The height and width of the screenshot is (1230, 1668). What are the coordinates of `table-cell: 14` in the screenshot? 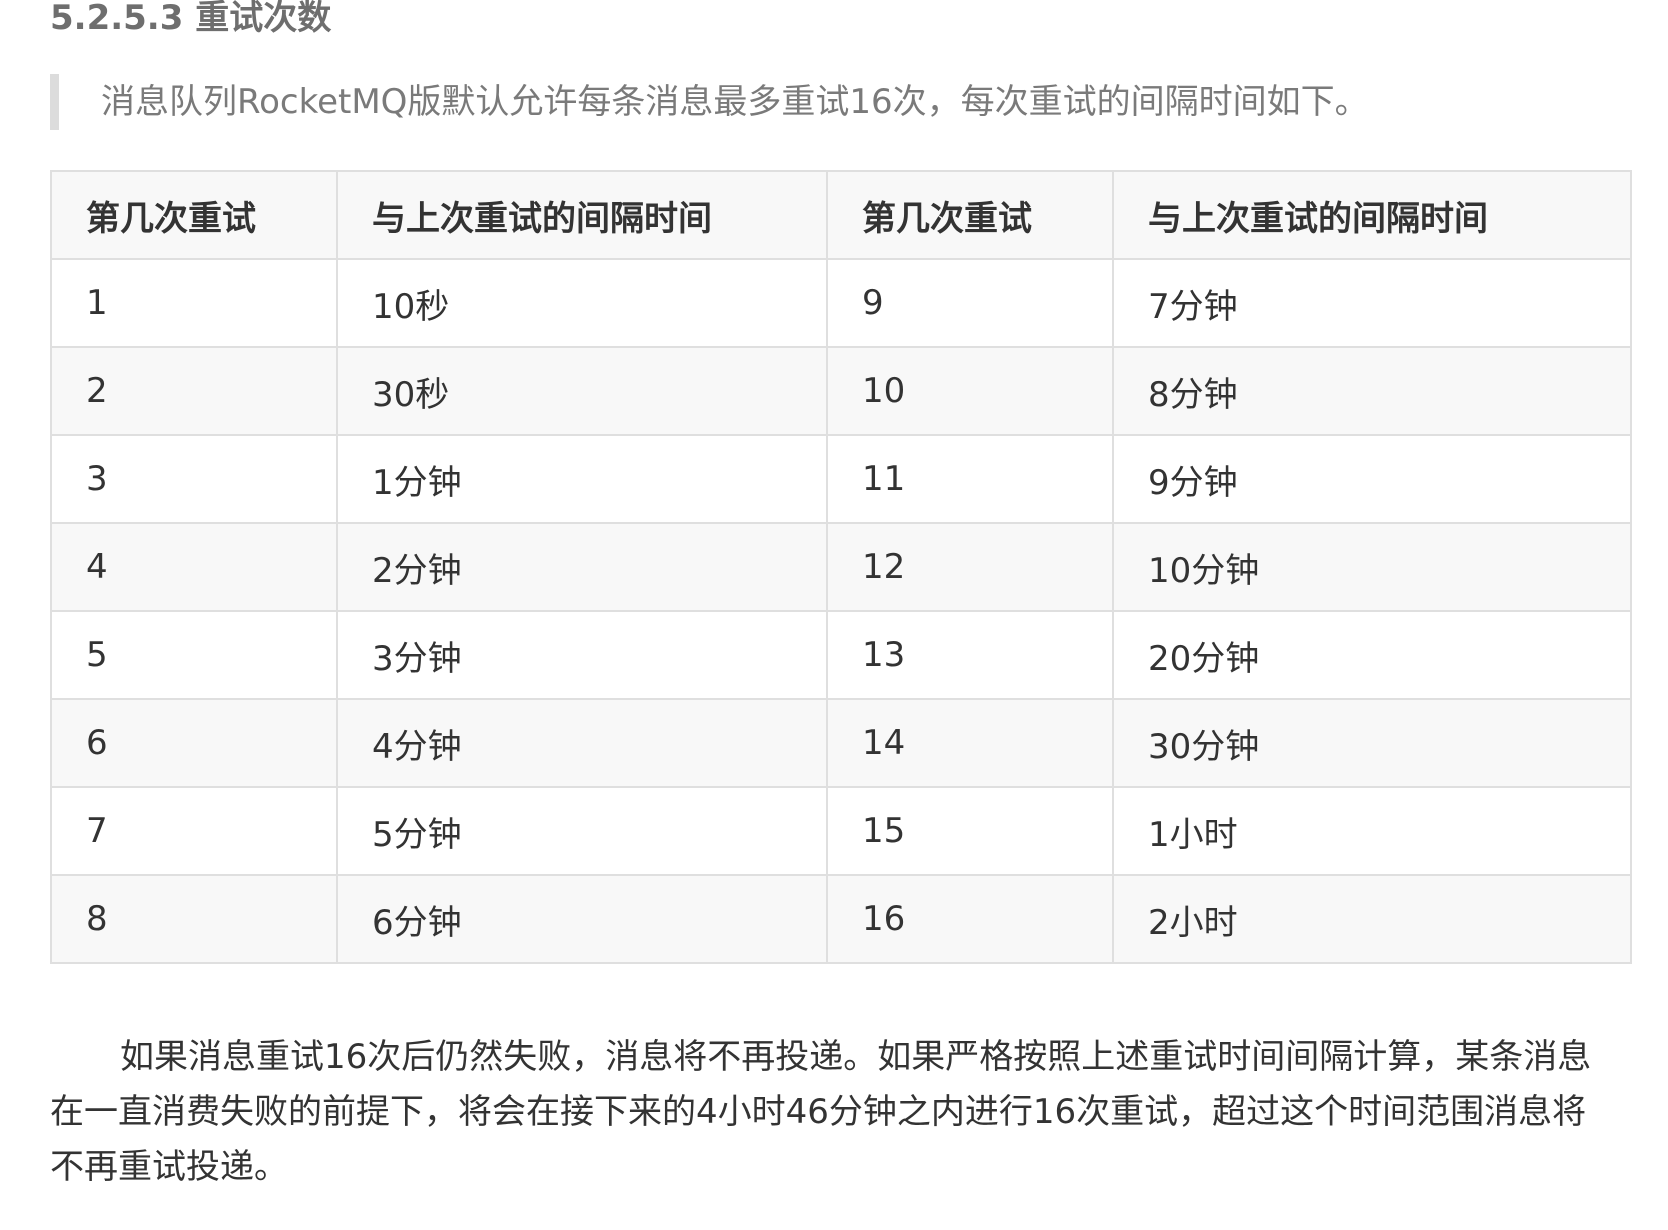 It's located at (970, 743).